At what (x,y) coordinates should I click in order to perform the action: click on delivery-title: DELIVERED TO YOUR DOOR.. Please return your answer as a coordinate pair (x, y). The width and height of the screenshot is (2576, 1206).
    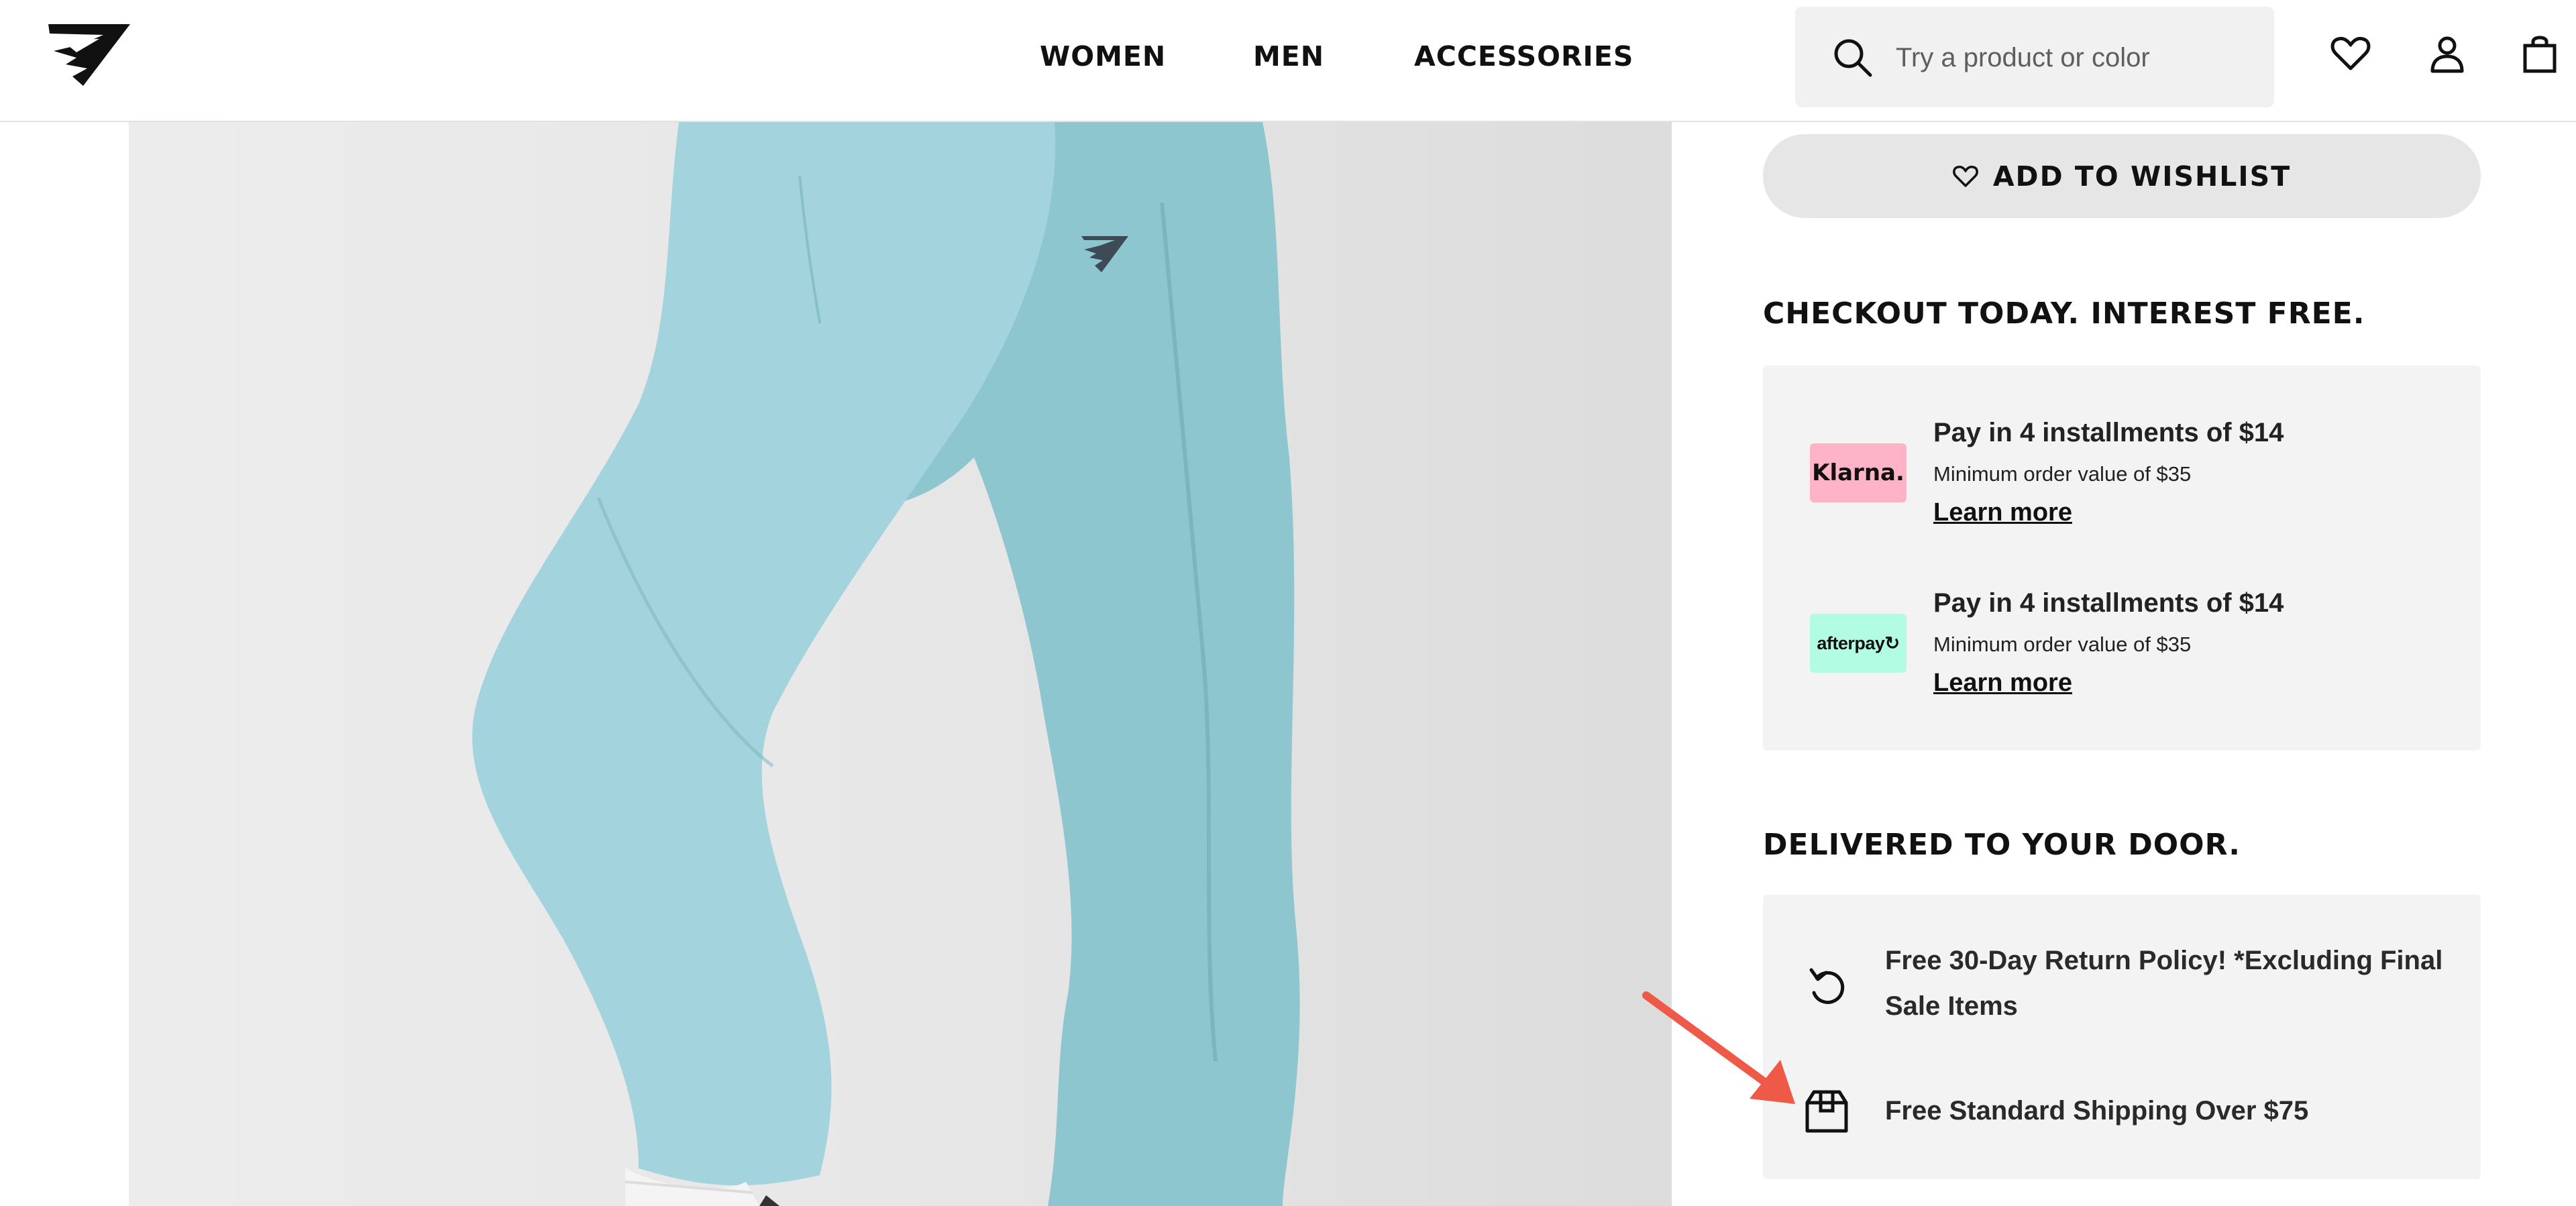
    Looking at the image, I should click on (2002, 845).